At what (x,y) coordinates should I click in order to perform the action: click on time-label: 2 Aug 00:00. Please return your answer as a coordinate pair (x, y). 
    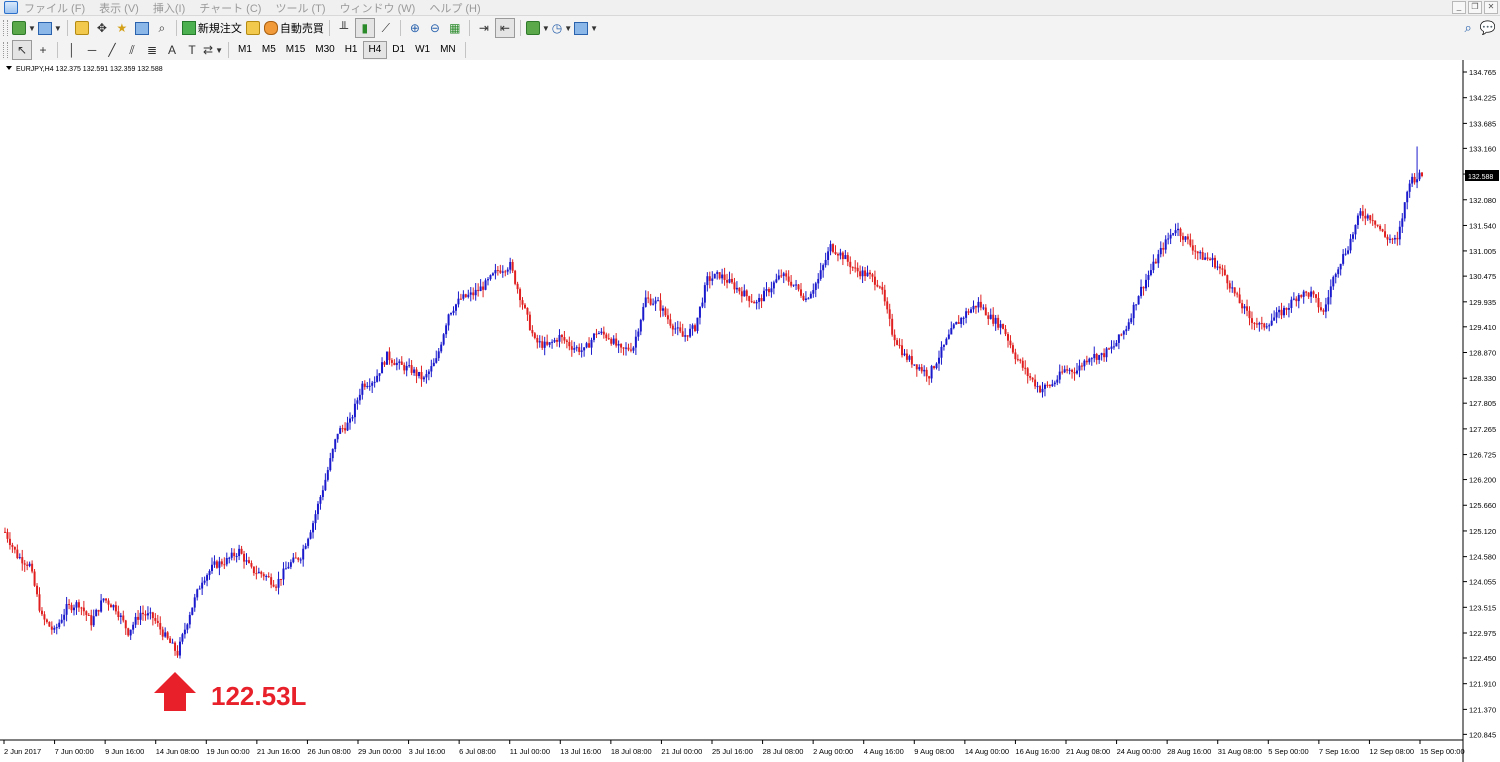
    Looking at the image, I should click on (833, 751).